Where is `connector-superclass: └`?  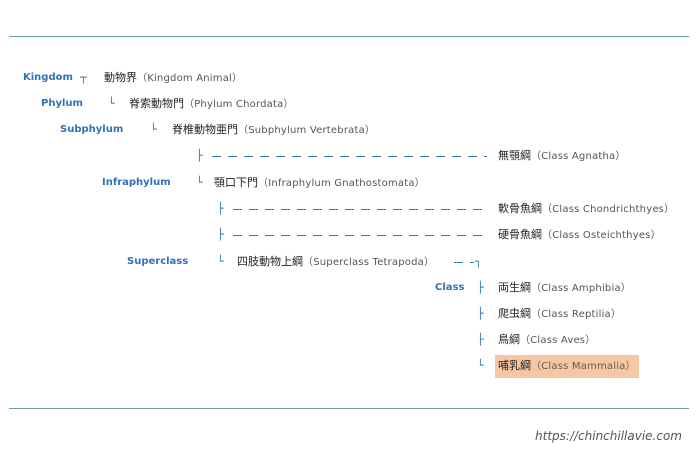 connector-superclass: └ is located at coordinates (220, 261).